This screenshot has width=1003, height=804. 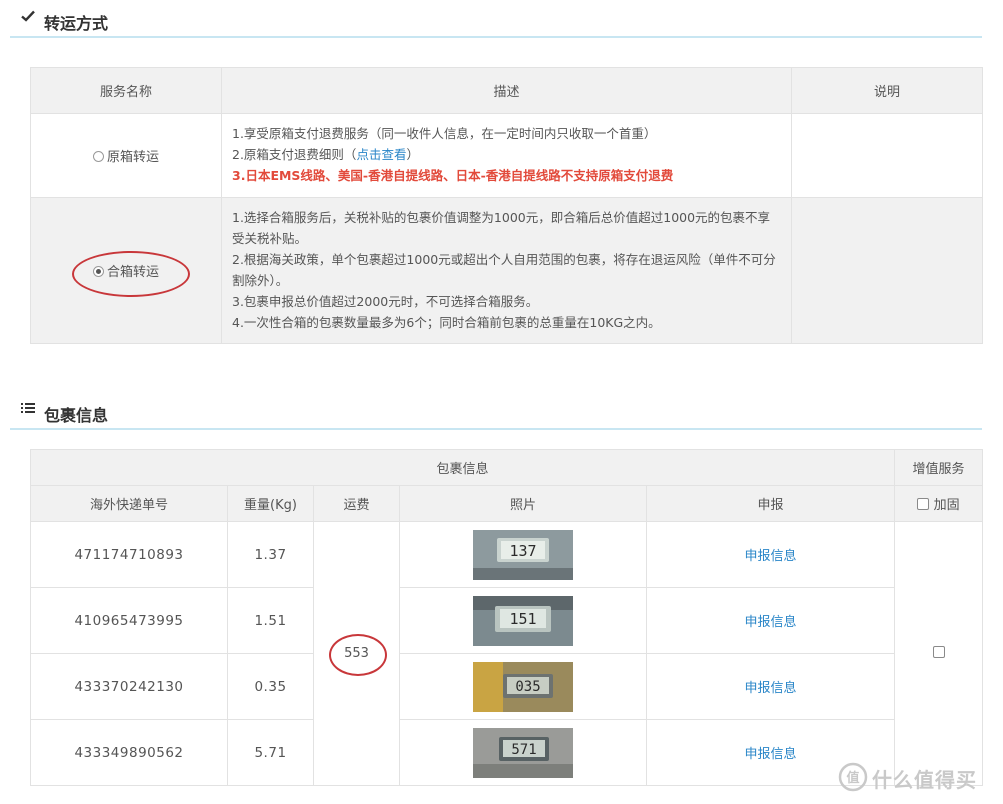 I want to click on smzdm-logo-icon: 值, so click(x=853, y=777).